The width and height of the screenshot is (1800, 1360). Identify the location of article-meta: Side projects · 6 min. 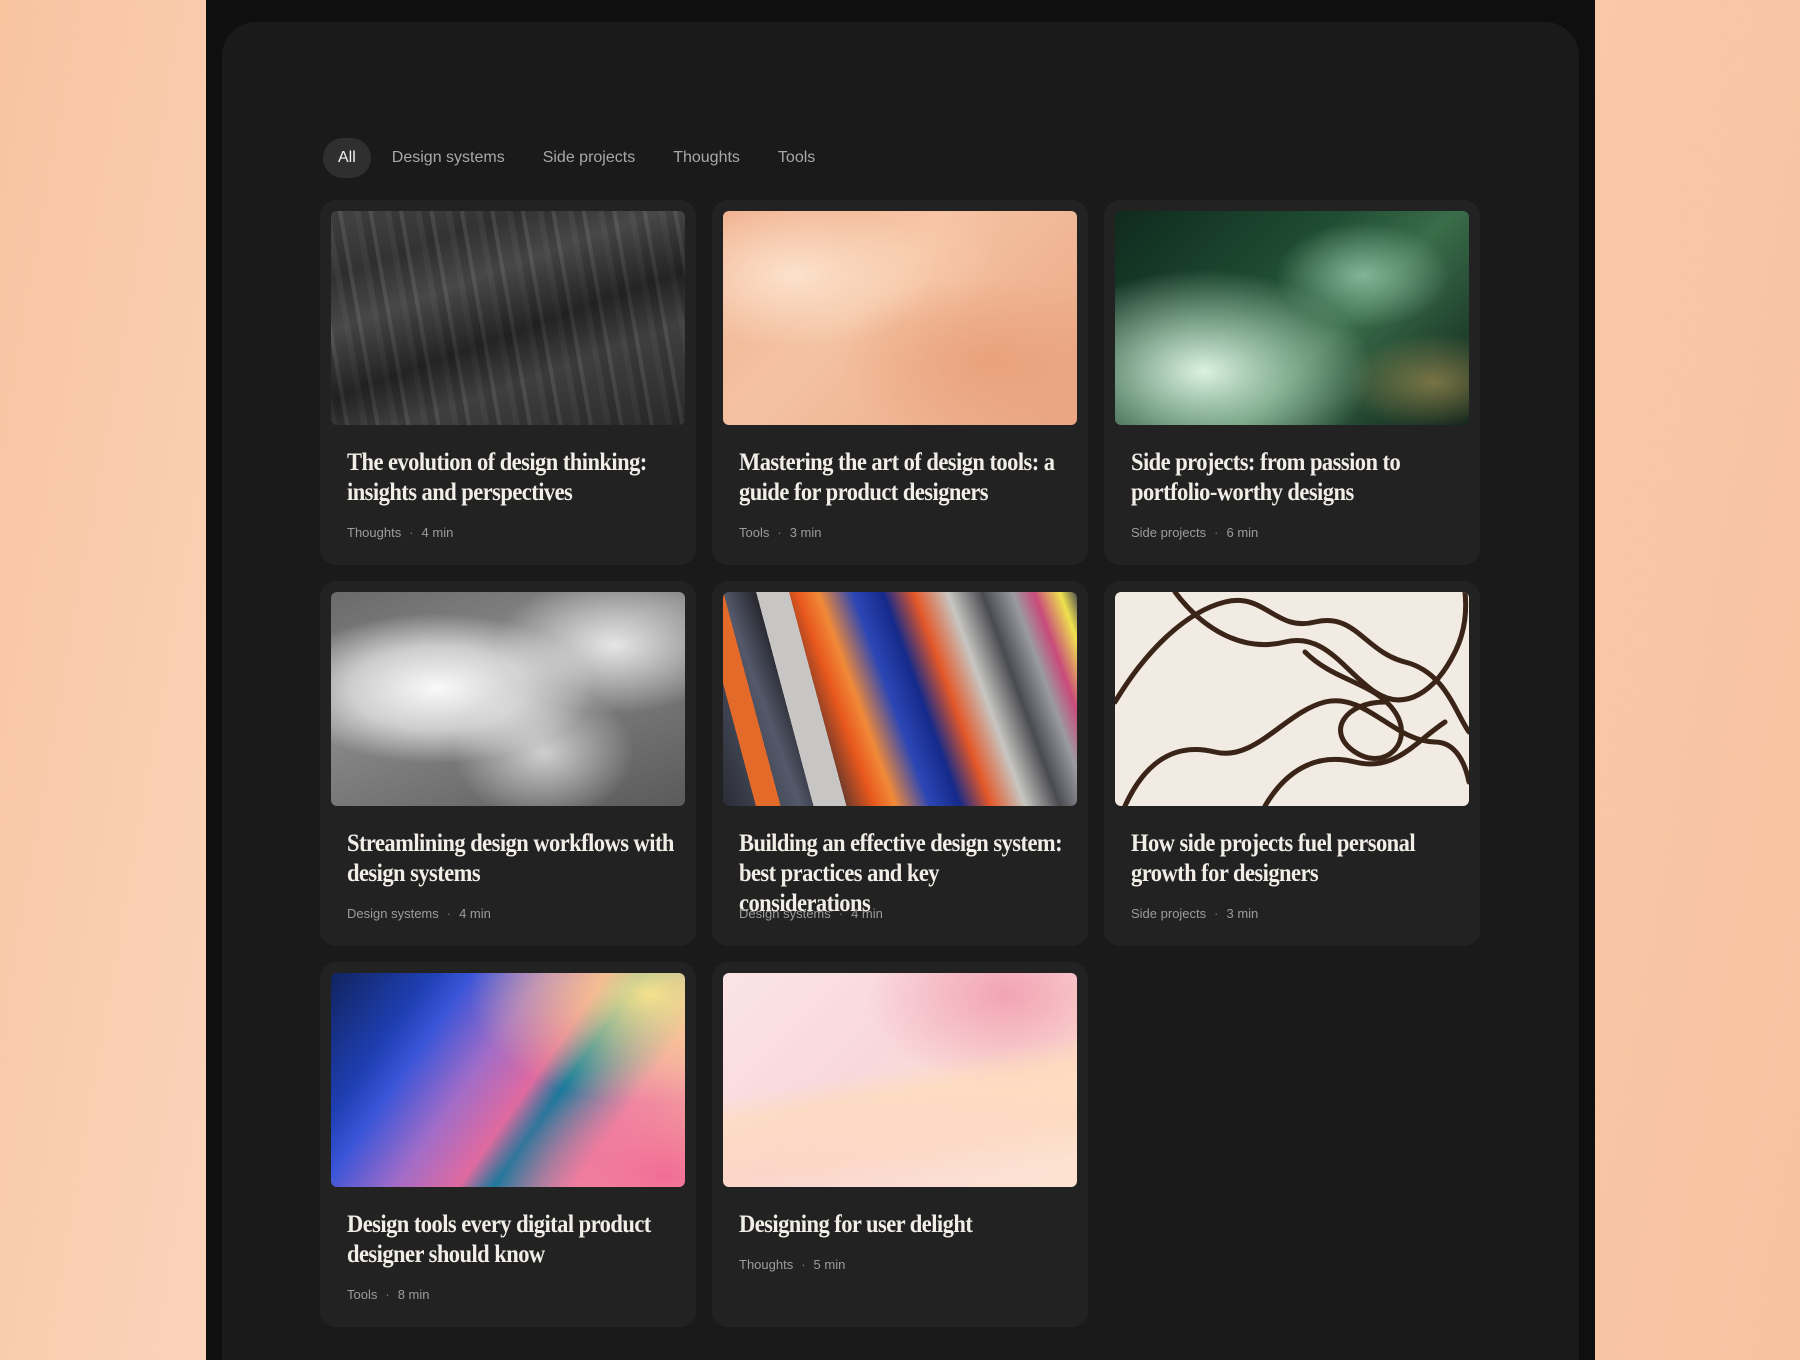
(1194, 532).